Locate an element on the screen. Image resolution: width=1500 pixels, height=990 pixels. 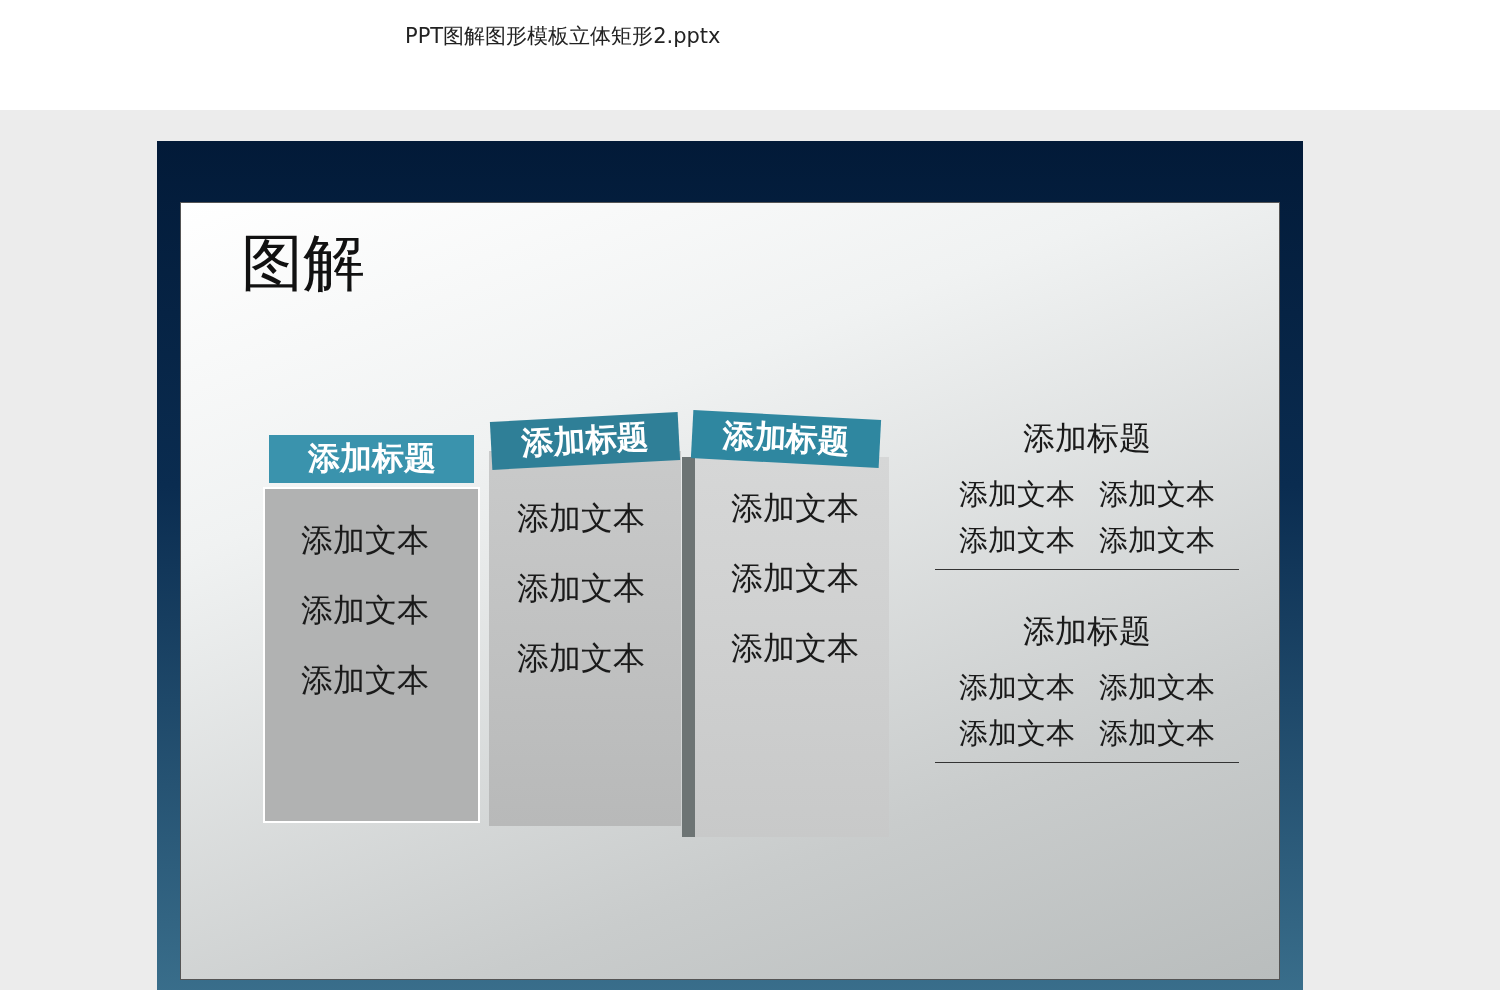
file-title: PPT图解图形模板立体矩形2.pptx is located at coordinates (563, 36).